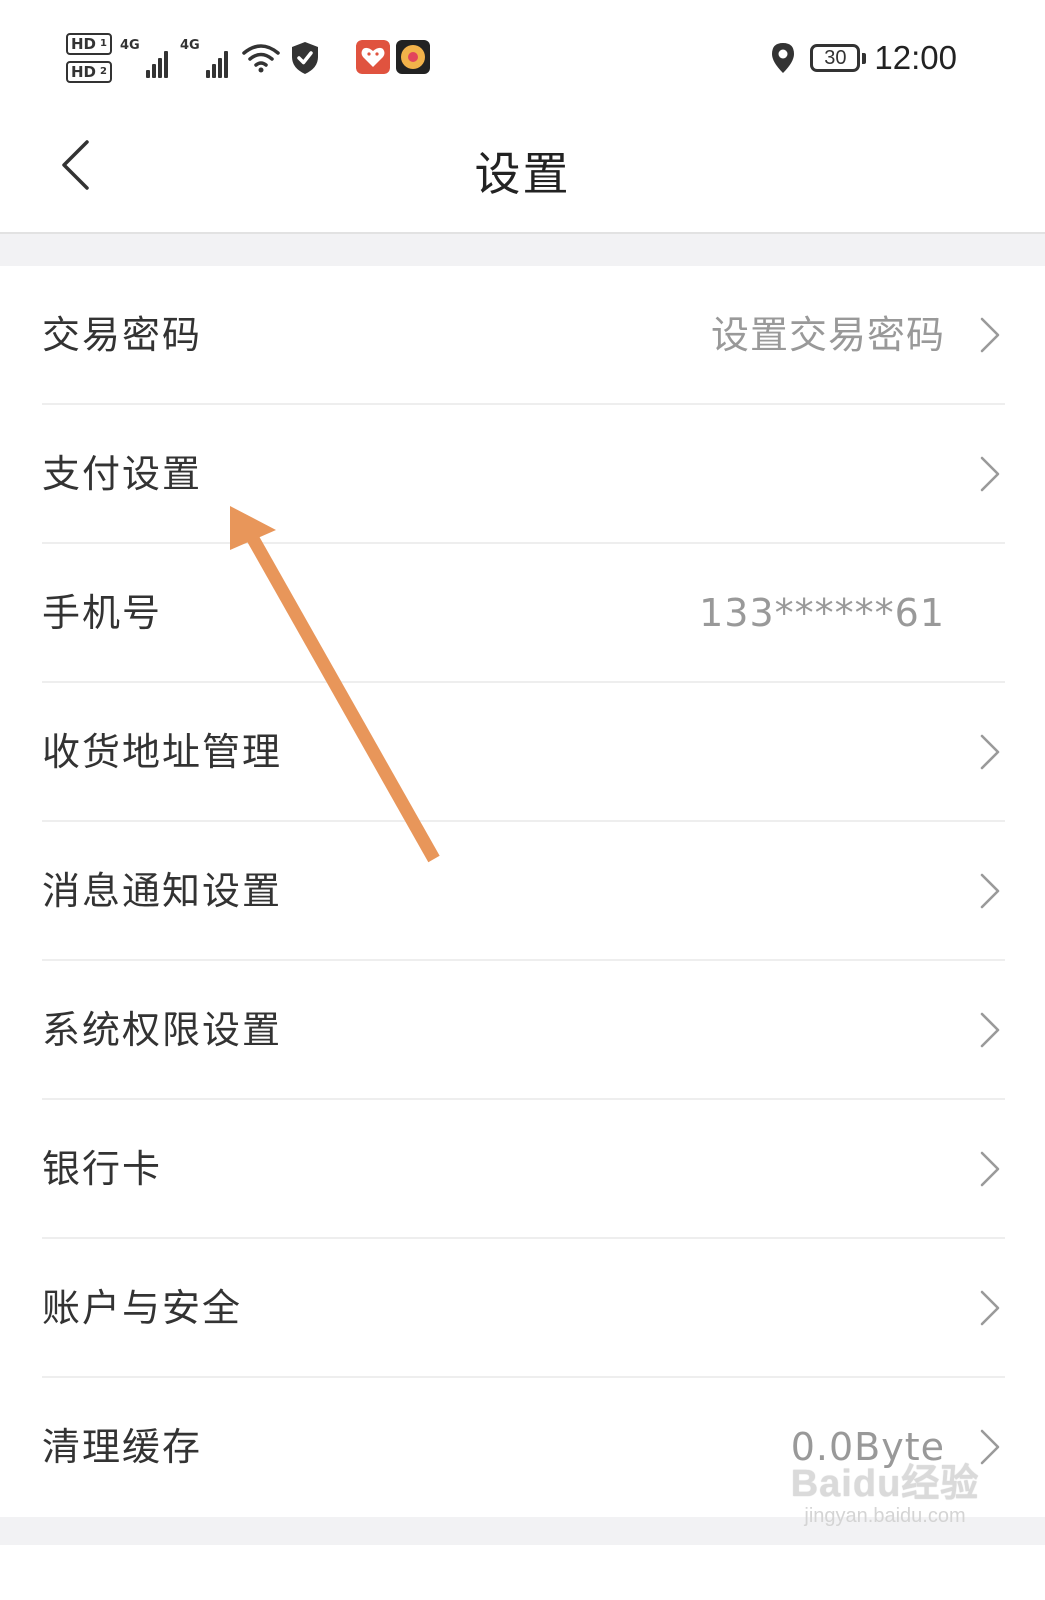  Describe the element at coordinates (103, 43) in the screenshot. I see `hd-1-slot: 1` at that location.